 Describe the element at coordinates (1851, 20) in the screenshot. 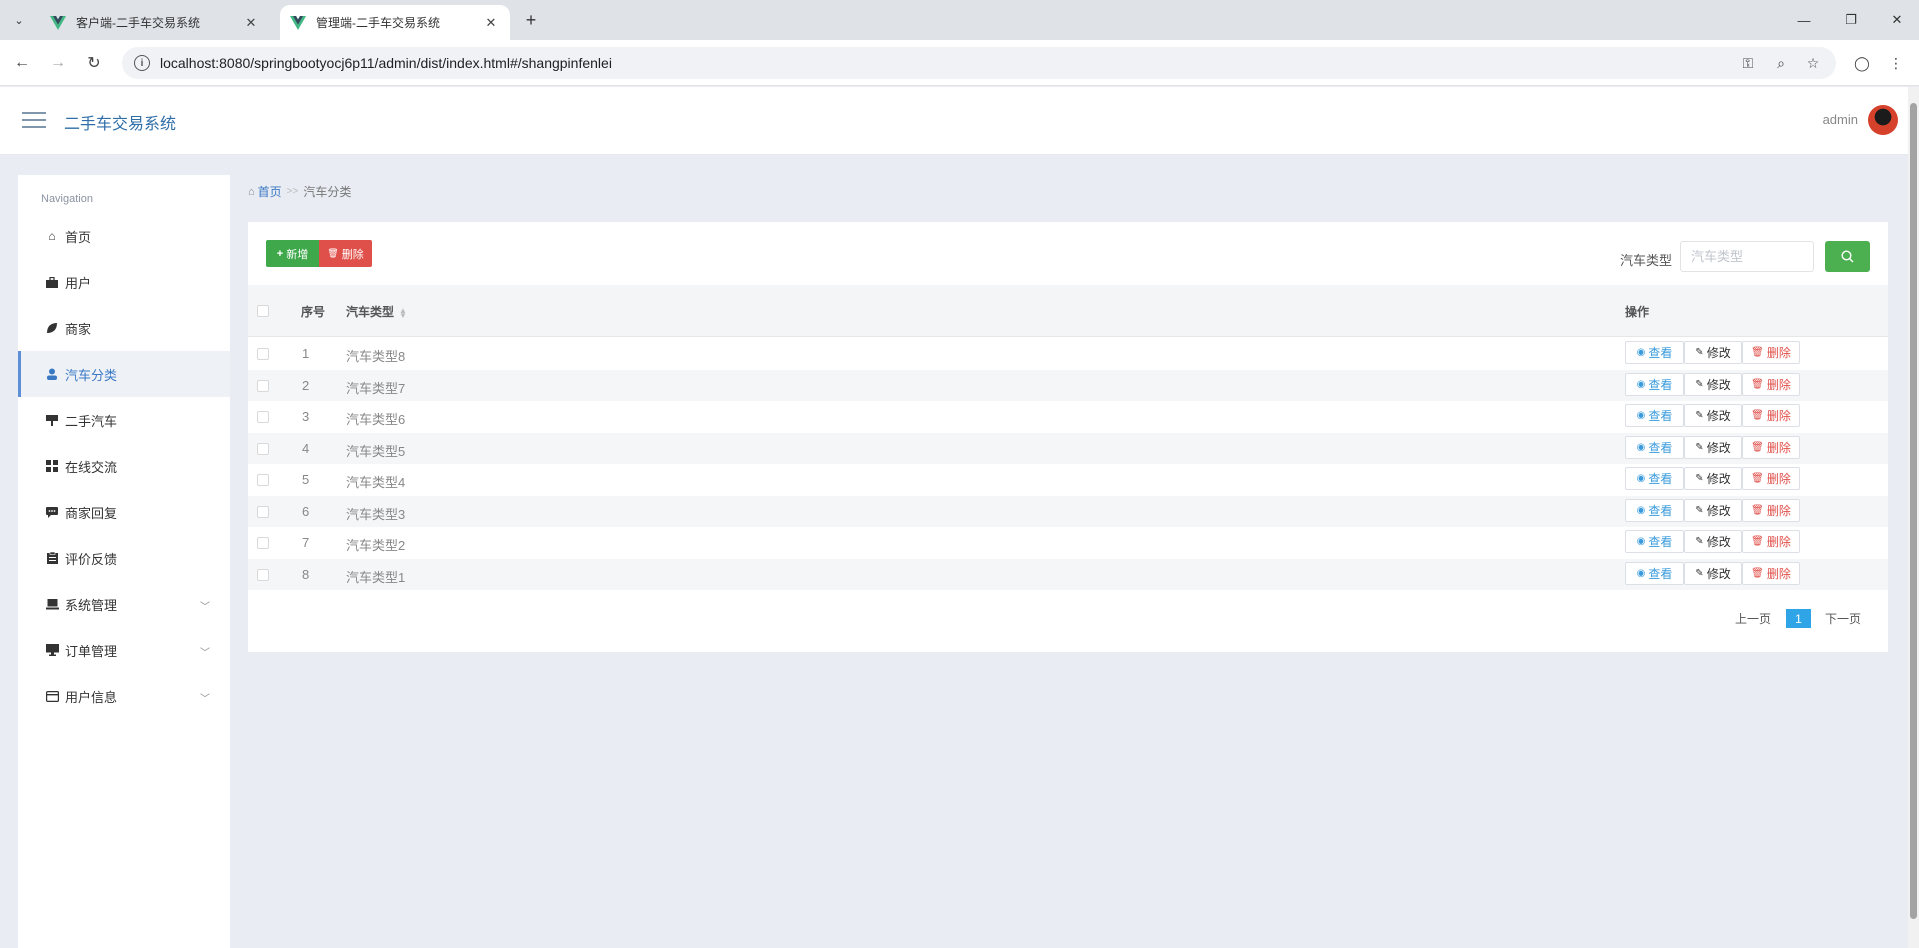

I see `restore-button: ❐` at that location.